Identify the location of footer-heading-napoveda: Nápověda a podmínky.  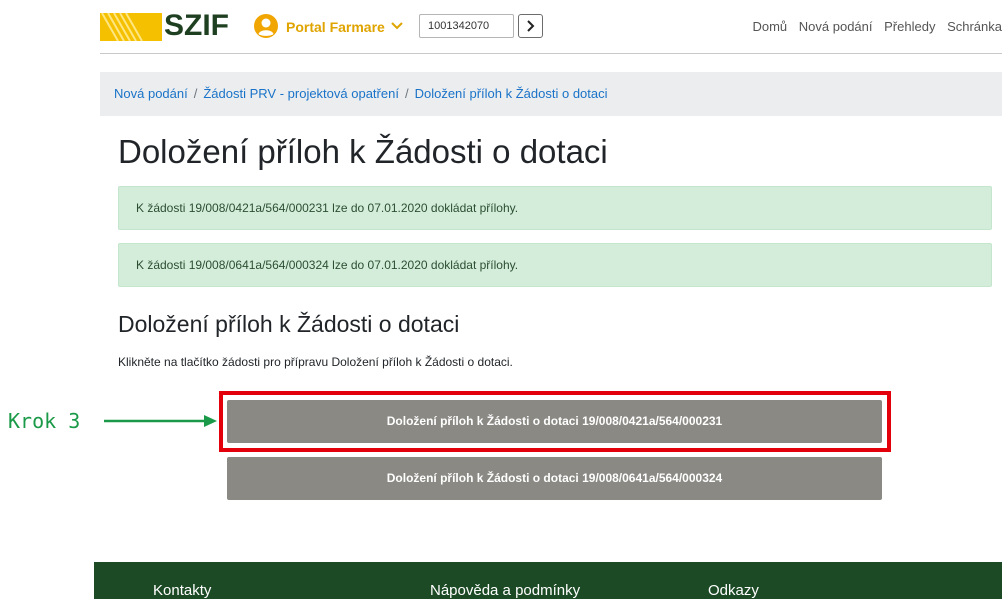
(505, 590).